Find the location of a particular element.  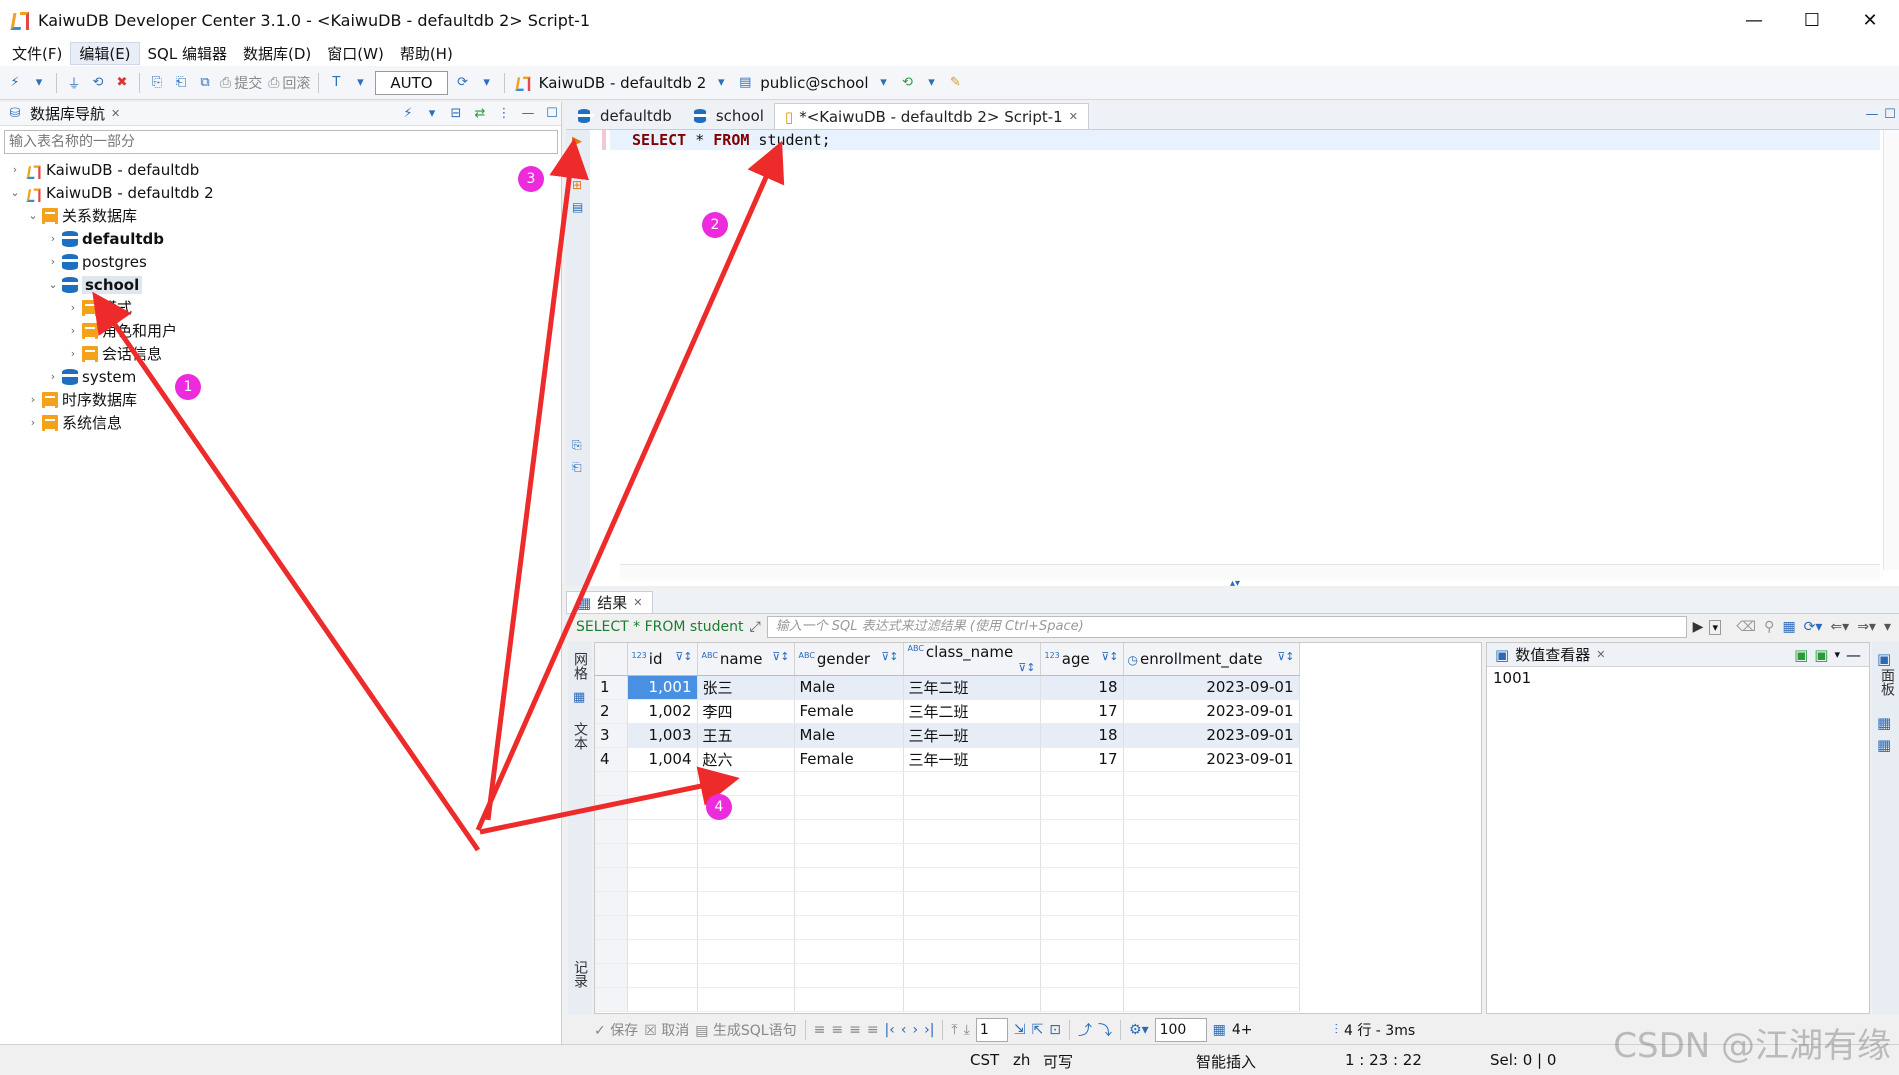

refresh-icon: ⊡ is located at coordinates (1055, 1030).